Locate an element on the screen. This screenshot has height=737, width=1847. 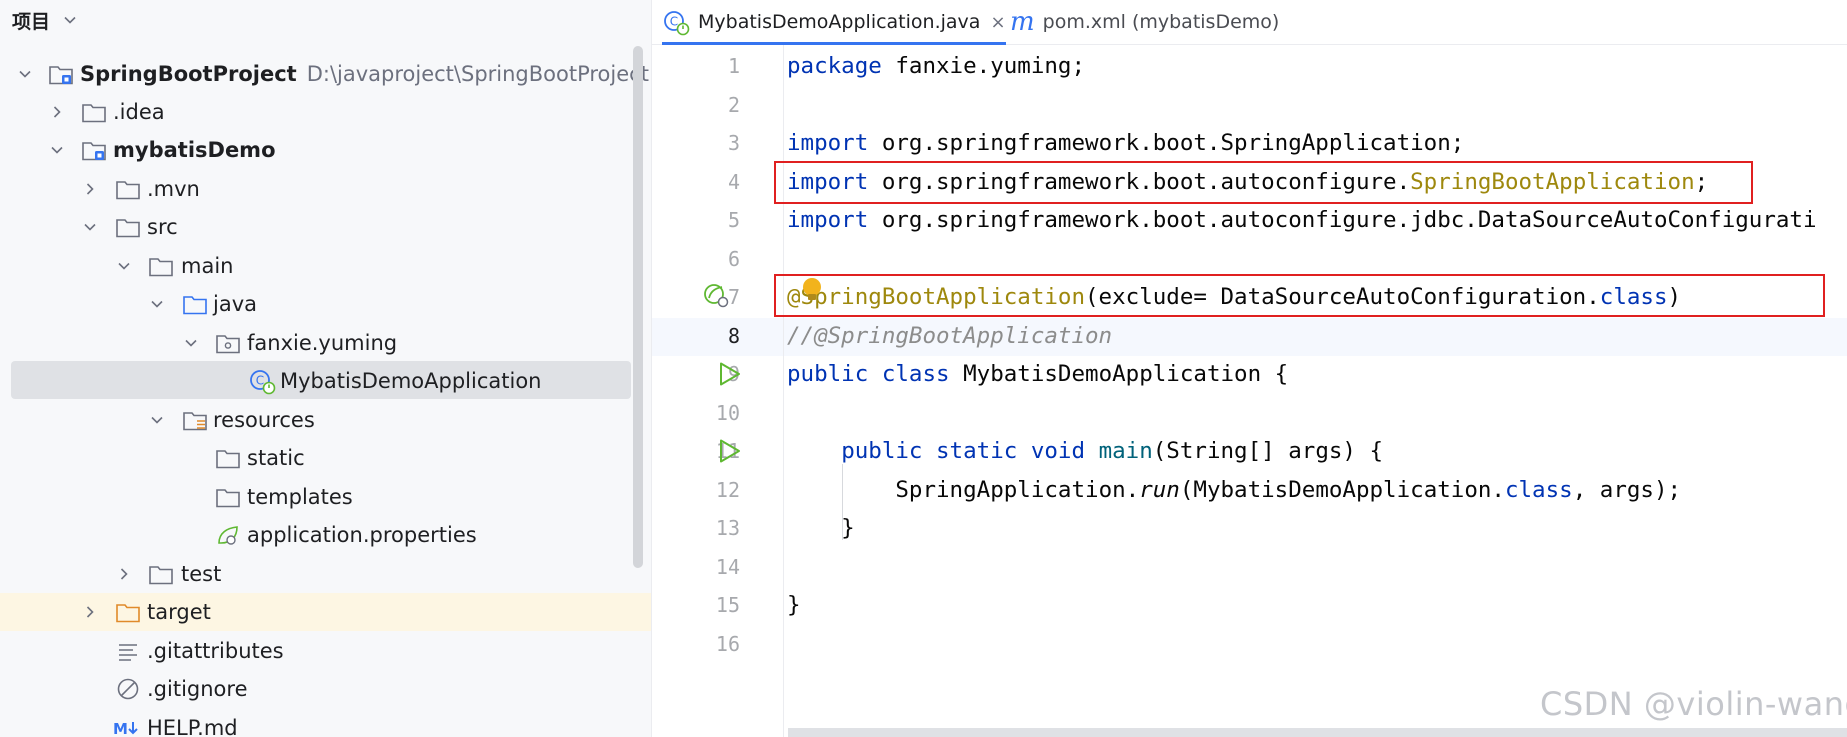
line-number: 16 is located at coordinates (727, 644).